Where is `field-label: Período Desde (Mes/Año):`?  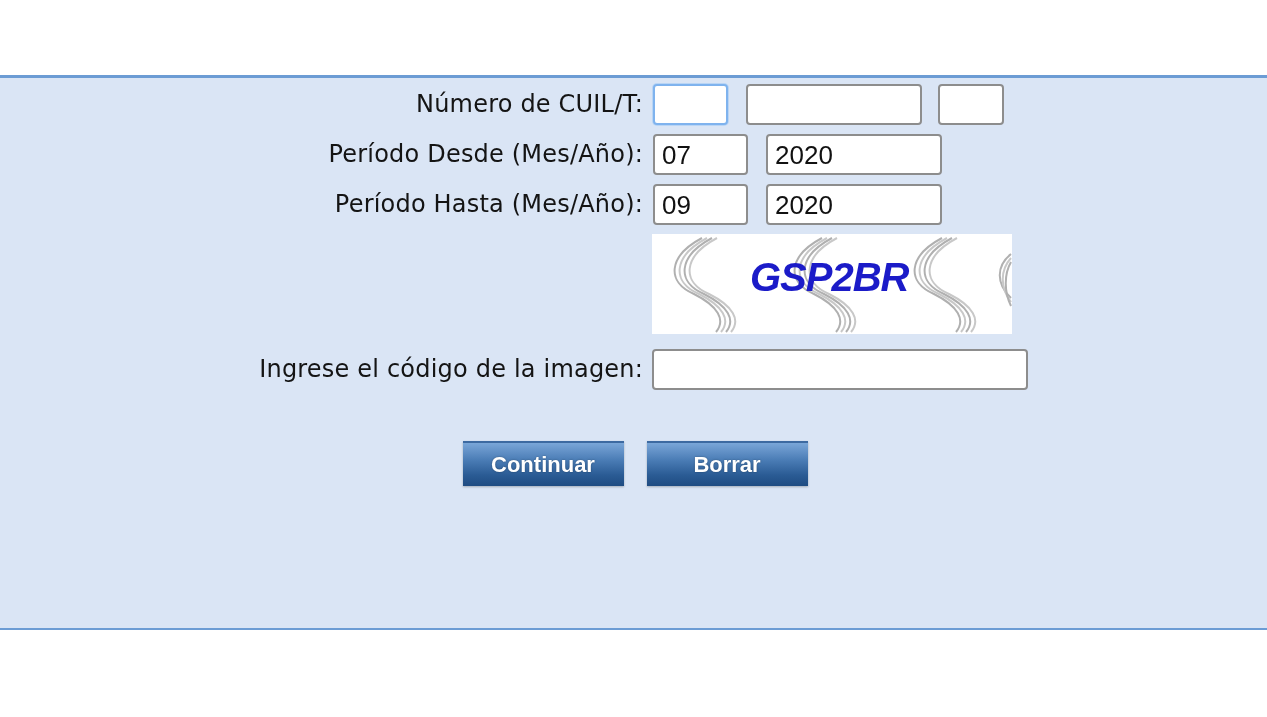 field-label: Período Desde (Mes/Año): is located at coordinates (485, 154).